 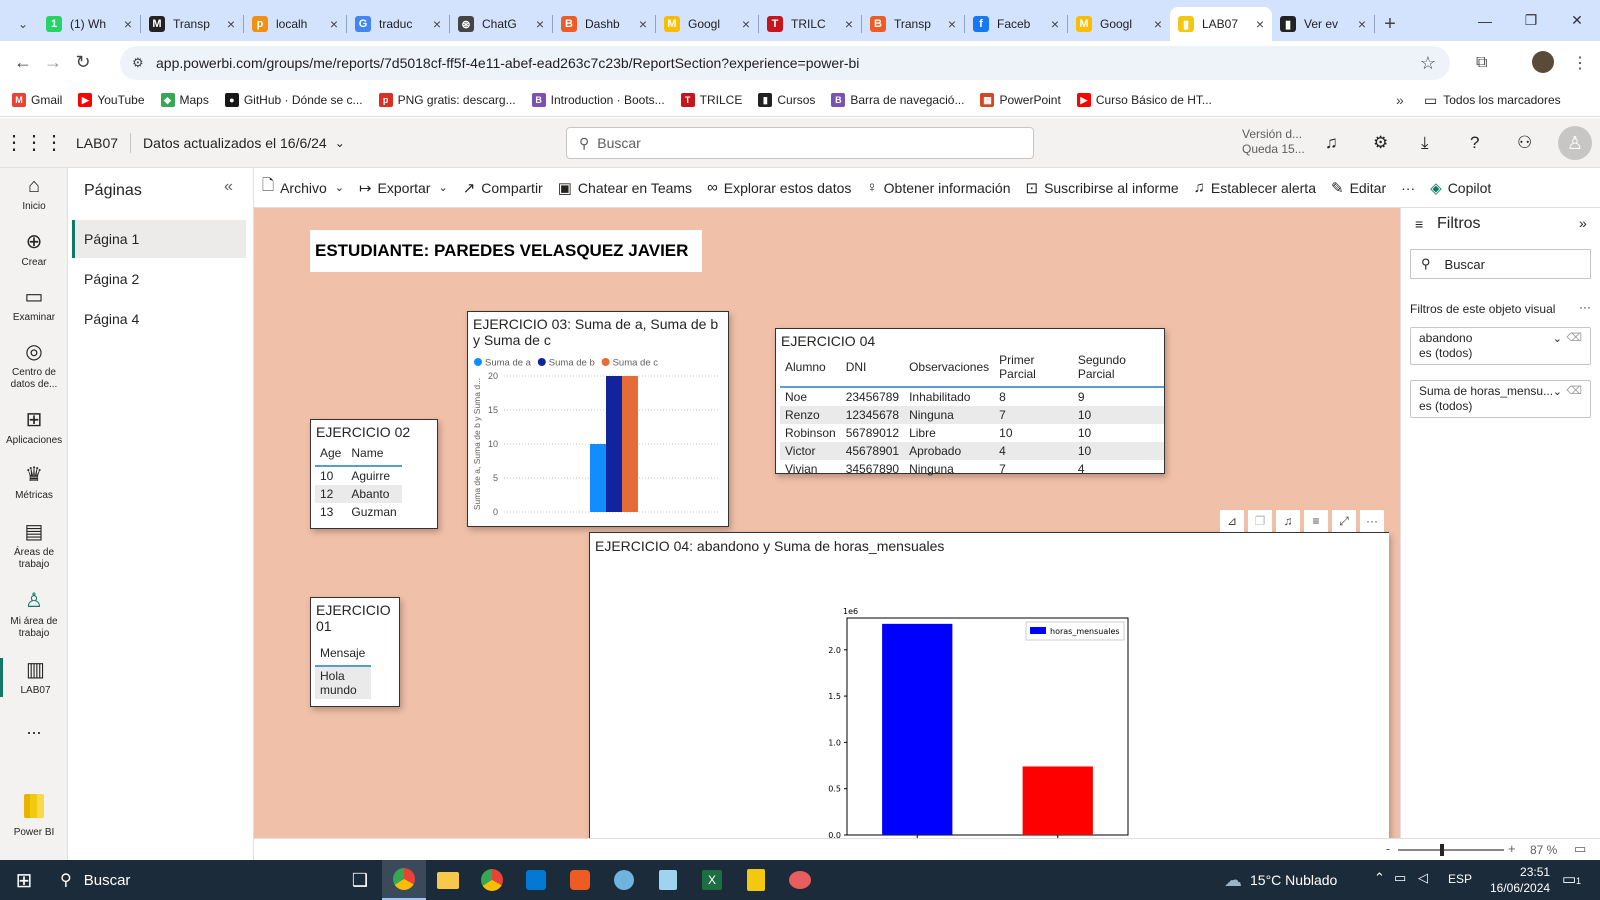 I want to click on extensions-icon: ⧉, so click(x=1481, y=63).